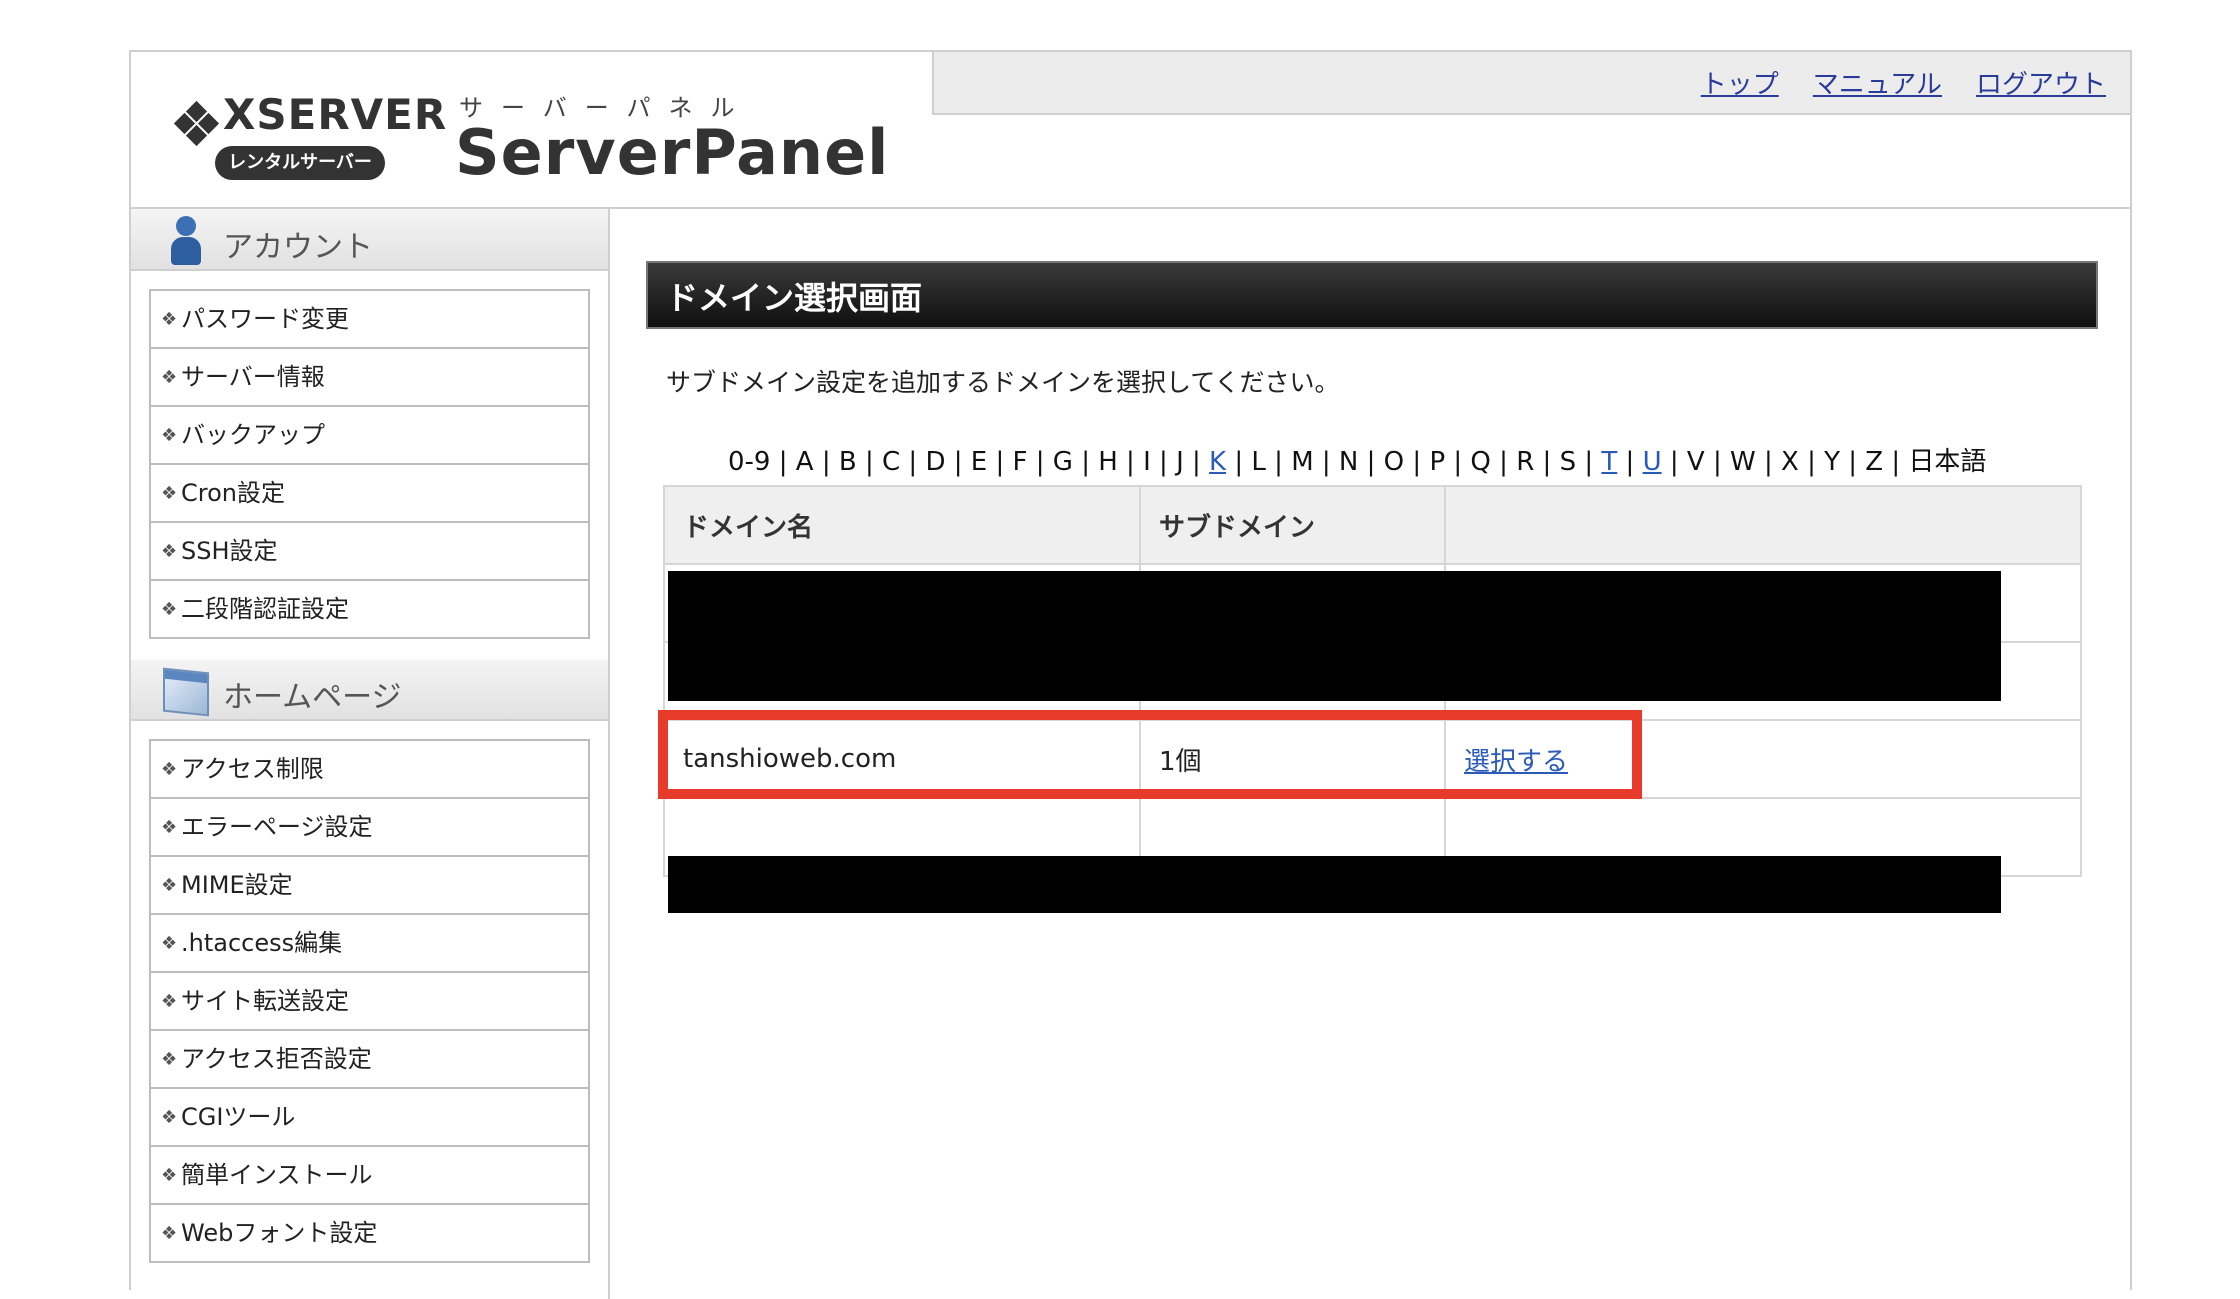  What do you see at coordinates (749, 462) in the screenshot?
I see `index-letter-0-9: 0-9` at bounding box center [749, 462].